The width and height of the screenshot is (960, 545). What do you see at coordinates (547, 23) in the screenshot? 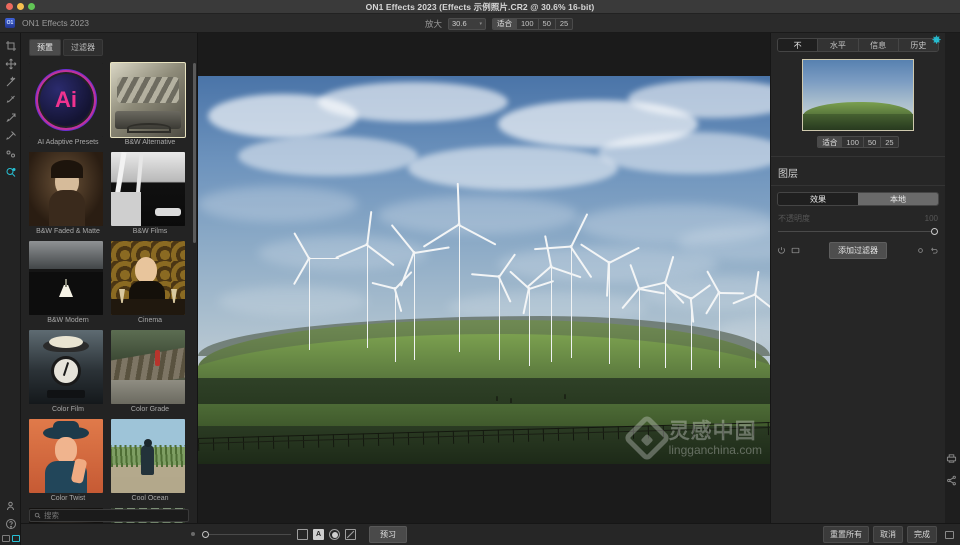
I see `zoom-50-button: 50` at bounding box center [547, 23].